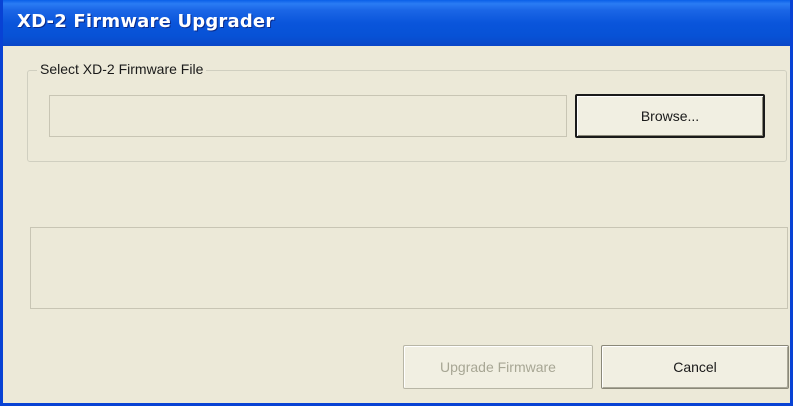 The height and width of the screenshot is (406, 793). I want to click on cancel-button: Cancel, so click(695, 367).